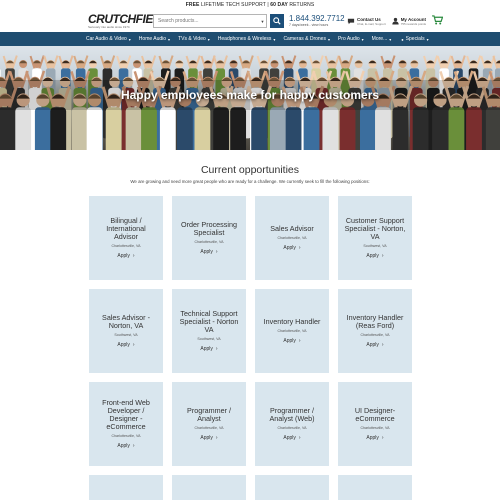 This screenshot has width=500, height=500. I want to click on contact-link: Contact Us Chat, E-mail, Support, so click(366, 21).